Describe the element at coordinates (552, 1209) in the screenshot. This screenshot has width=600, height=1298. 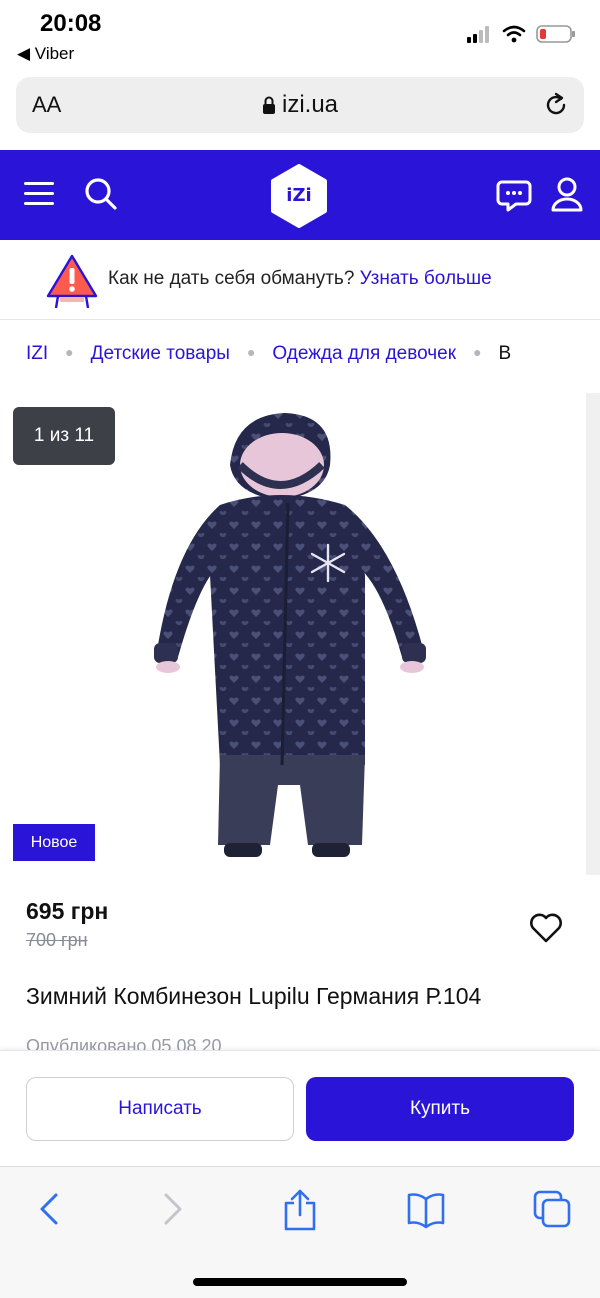
I see `tabs-icon` at that location.